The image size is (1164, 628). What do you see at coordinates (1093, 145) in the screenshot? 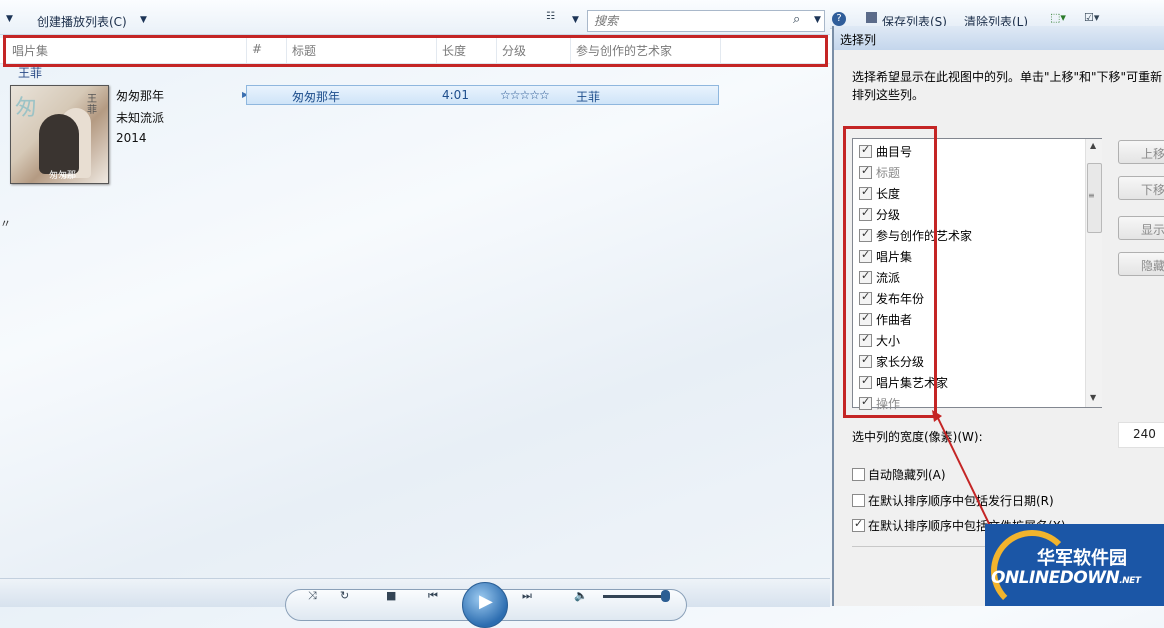
I see `scroll-up-icon: ▲` at bounding box center [1093, 145].